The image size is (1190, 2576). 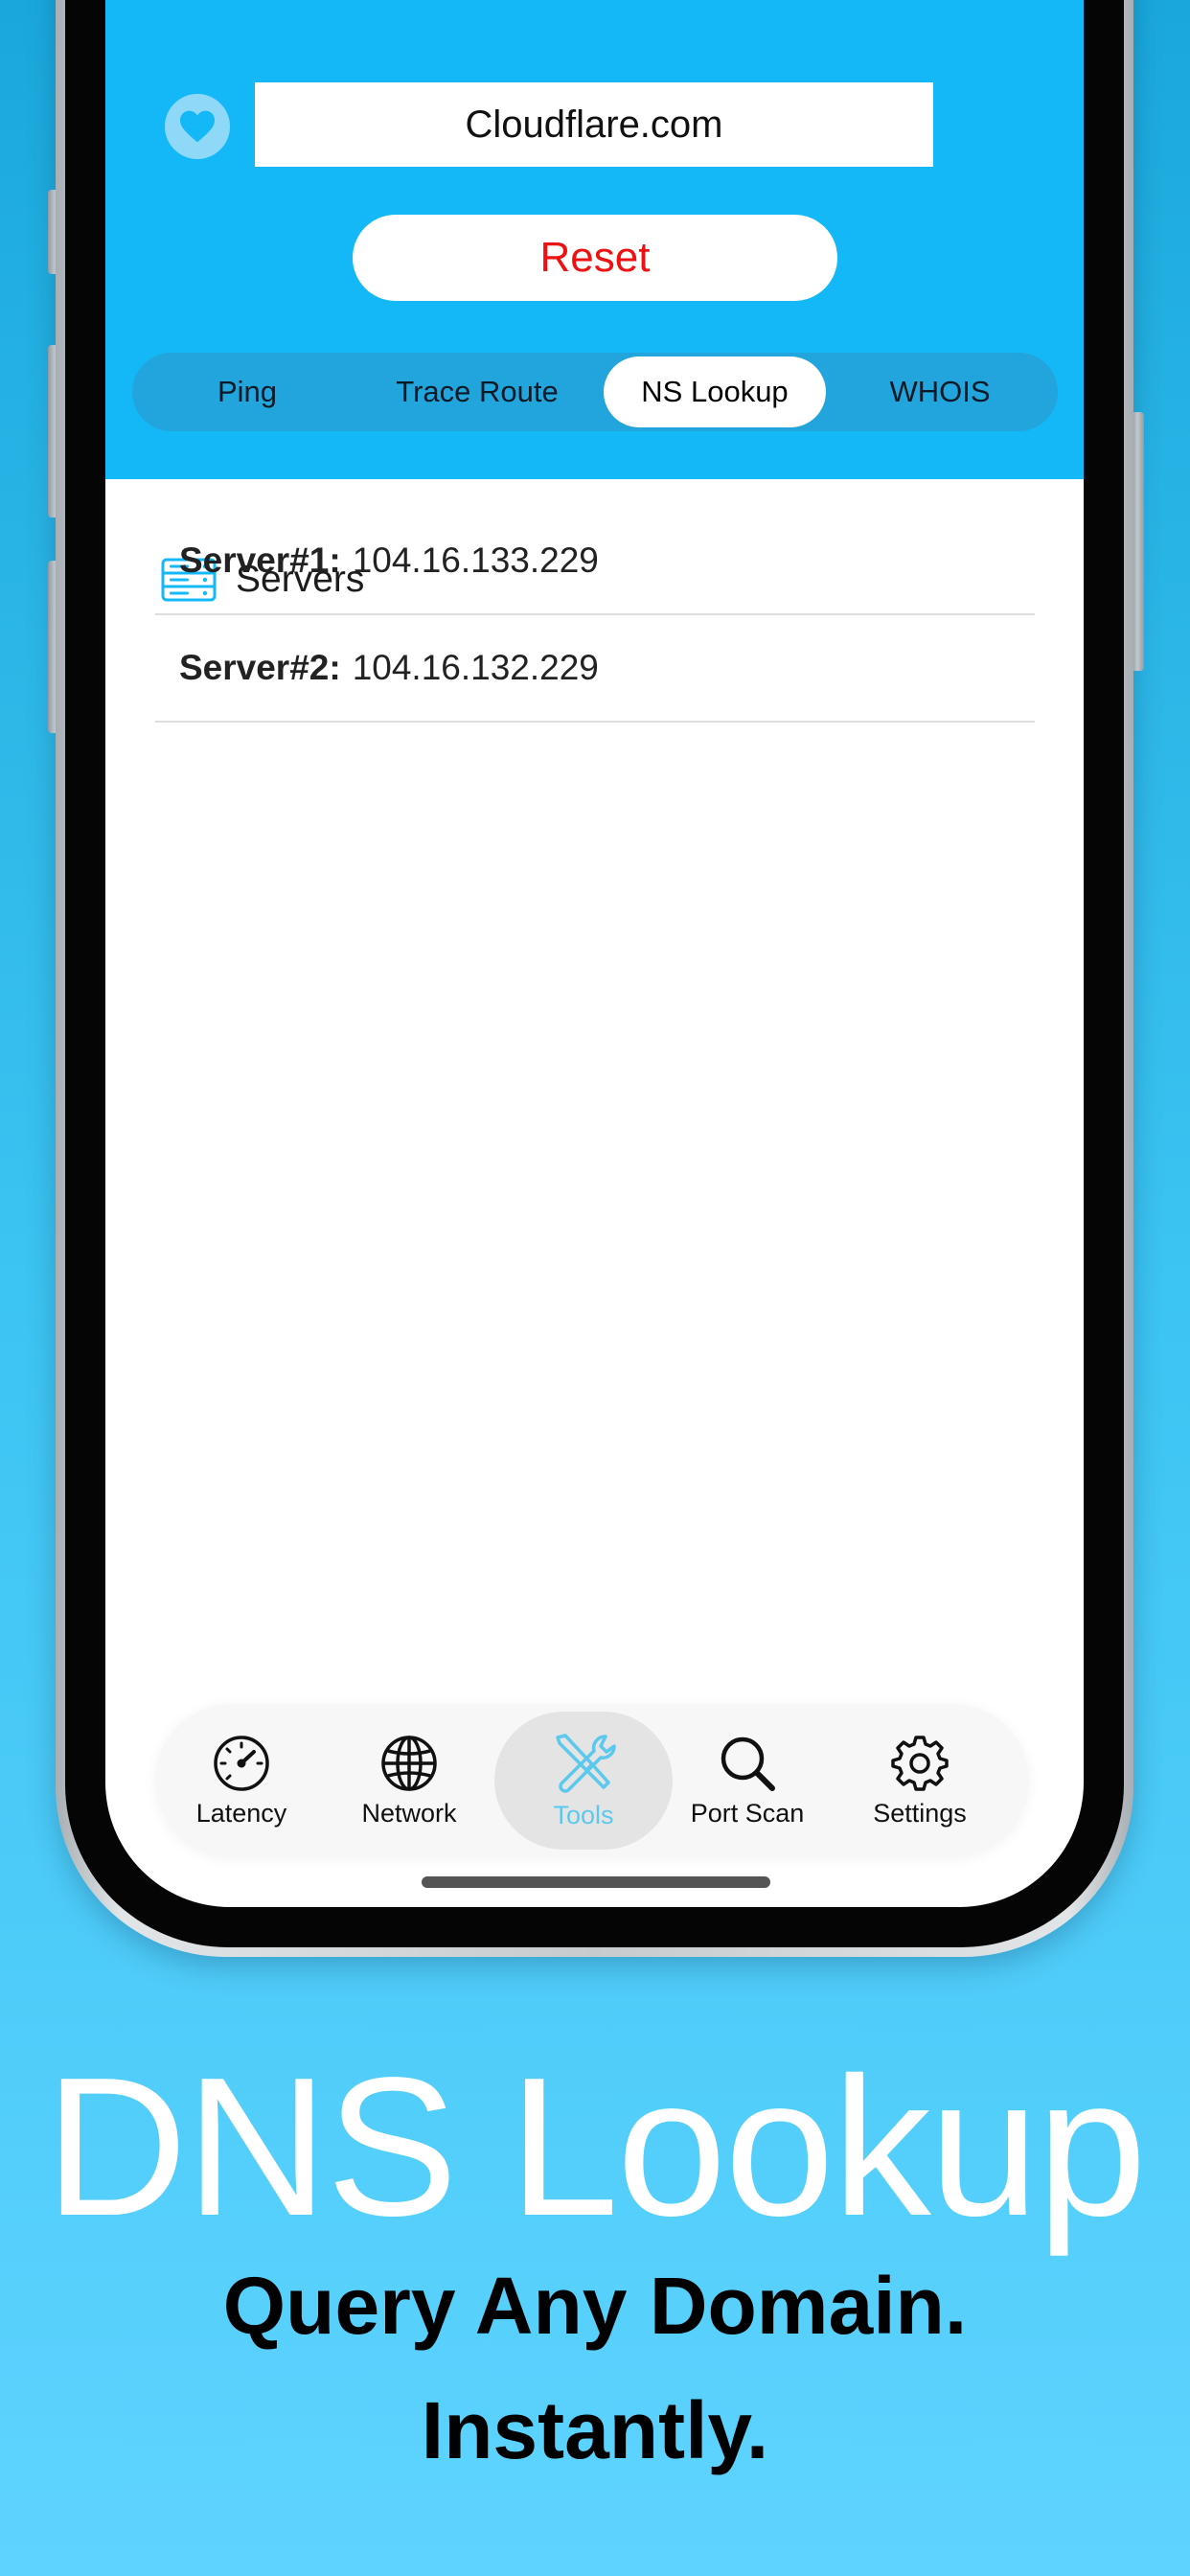 I want to click on server-row: Server#2: 104.16.132.229, so click(x=595, y=669).